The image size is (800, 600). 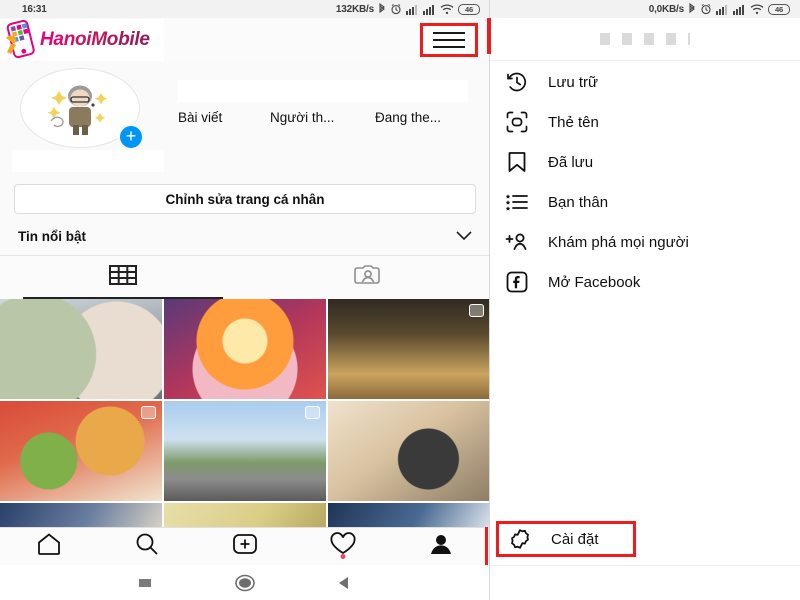 I want to click on nav-activity, so click(x=343, y=546).